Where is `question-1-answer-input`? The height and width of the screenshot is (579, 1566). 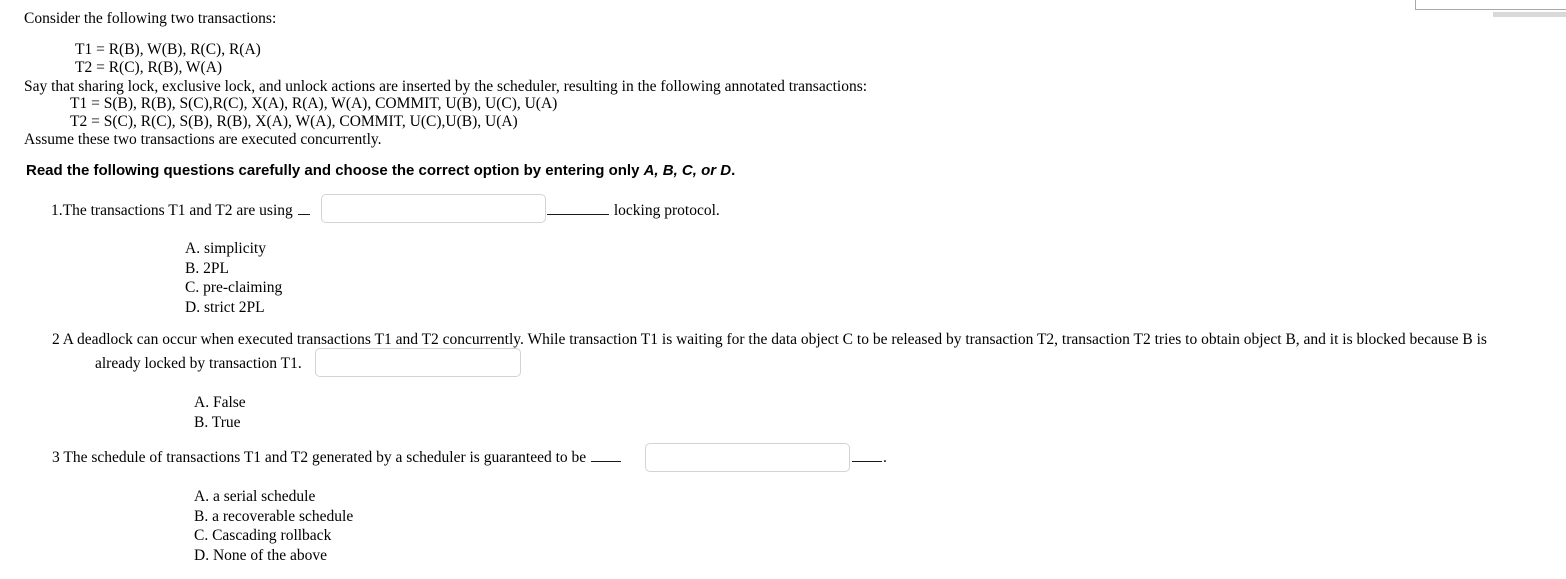
question-1-answer-input is located at coordinates (433, 208).